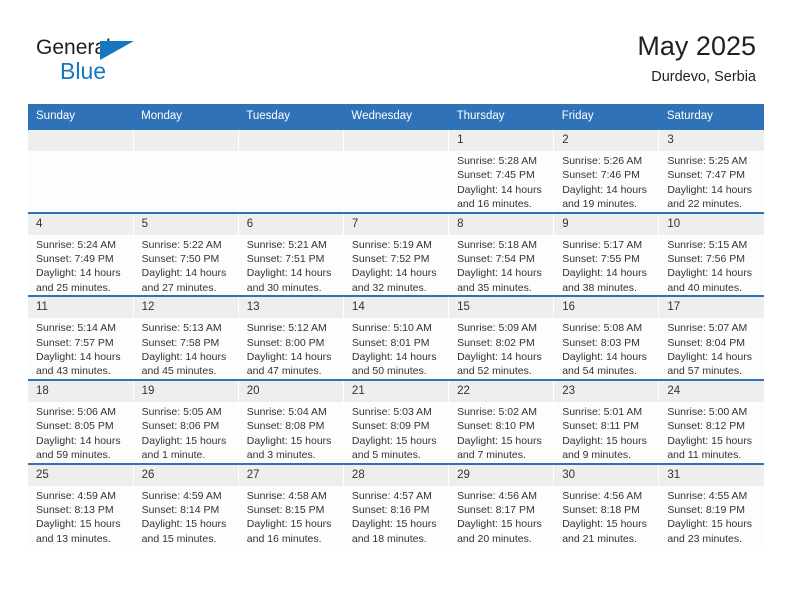  What do you see at coordinates (286, 244) in the screenshot?
I see `sunrise-text: Sunrise: 5:21 AM` at bounding box center [286, 244].